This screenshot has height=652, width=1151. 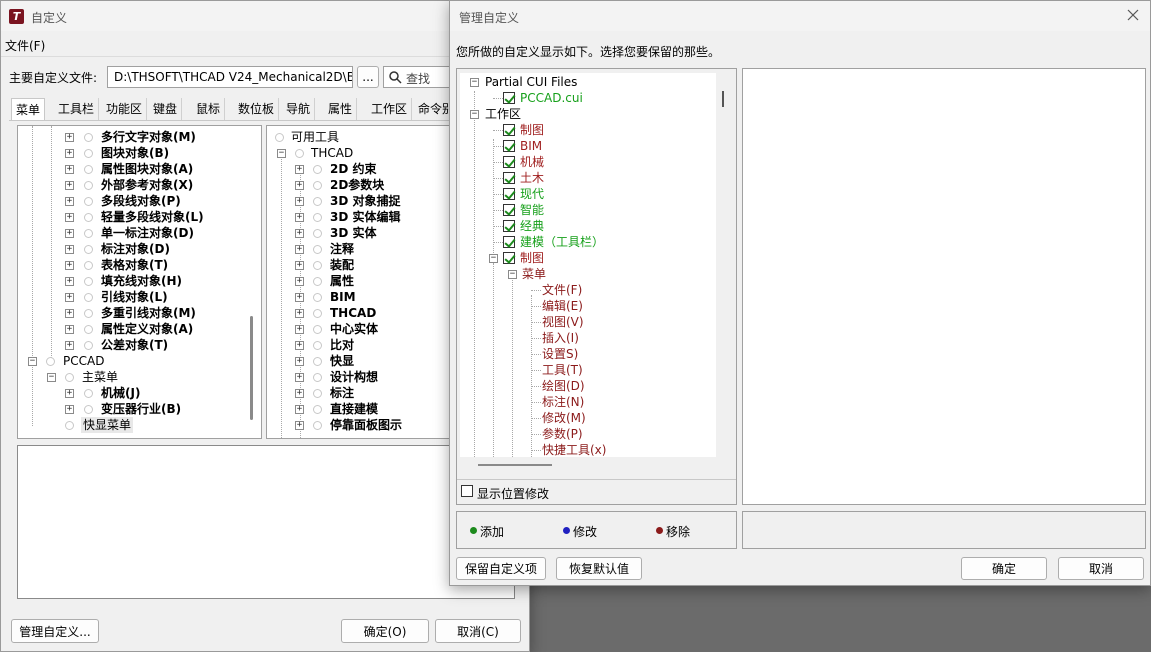 What do you see at coordinates (564, 418) in the screenshot?
I see `menu-item: 修改(M)` at bounding box center [564, 418].